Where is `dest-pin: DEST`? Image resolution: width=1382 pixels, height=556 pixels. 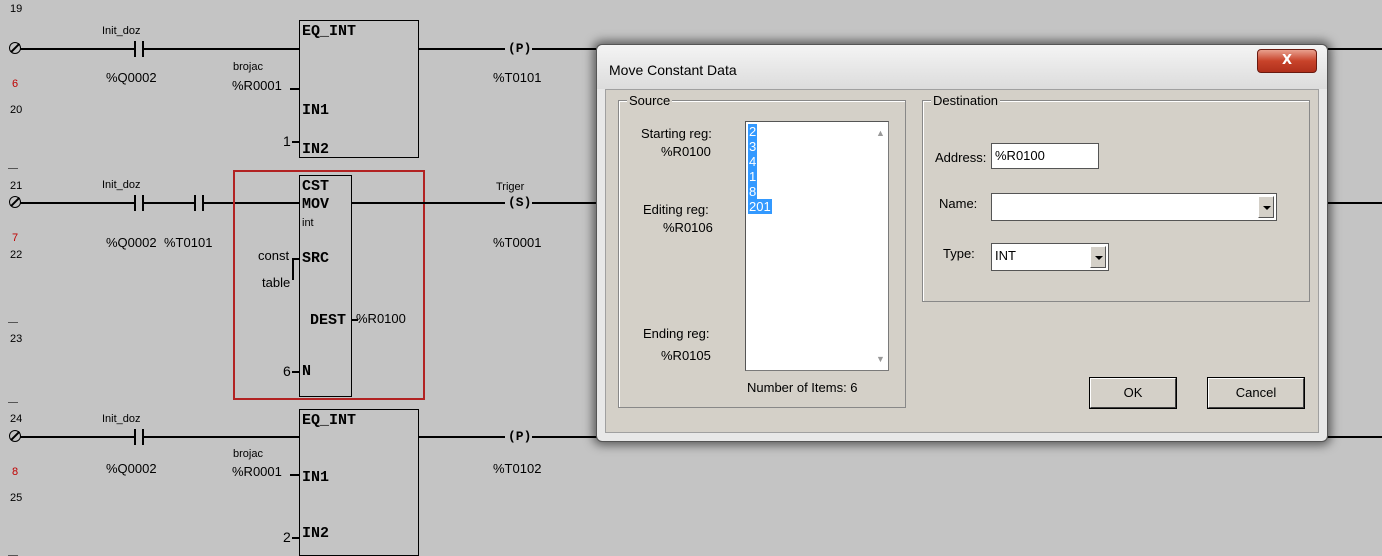 dest-pin: DEST is located at coordinates (328, 320).